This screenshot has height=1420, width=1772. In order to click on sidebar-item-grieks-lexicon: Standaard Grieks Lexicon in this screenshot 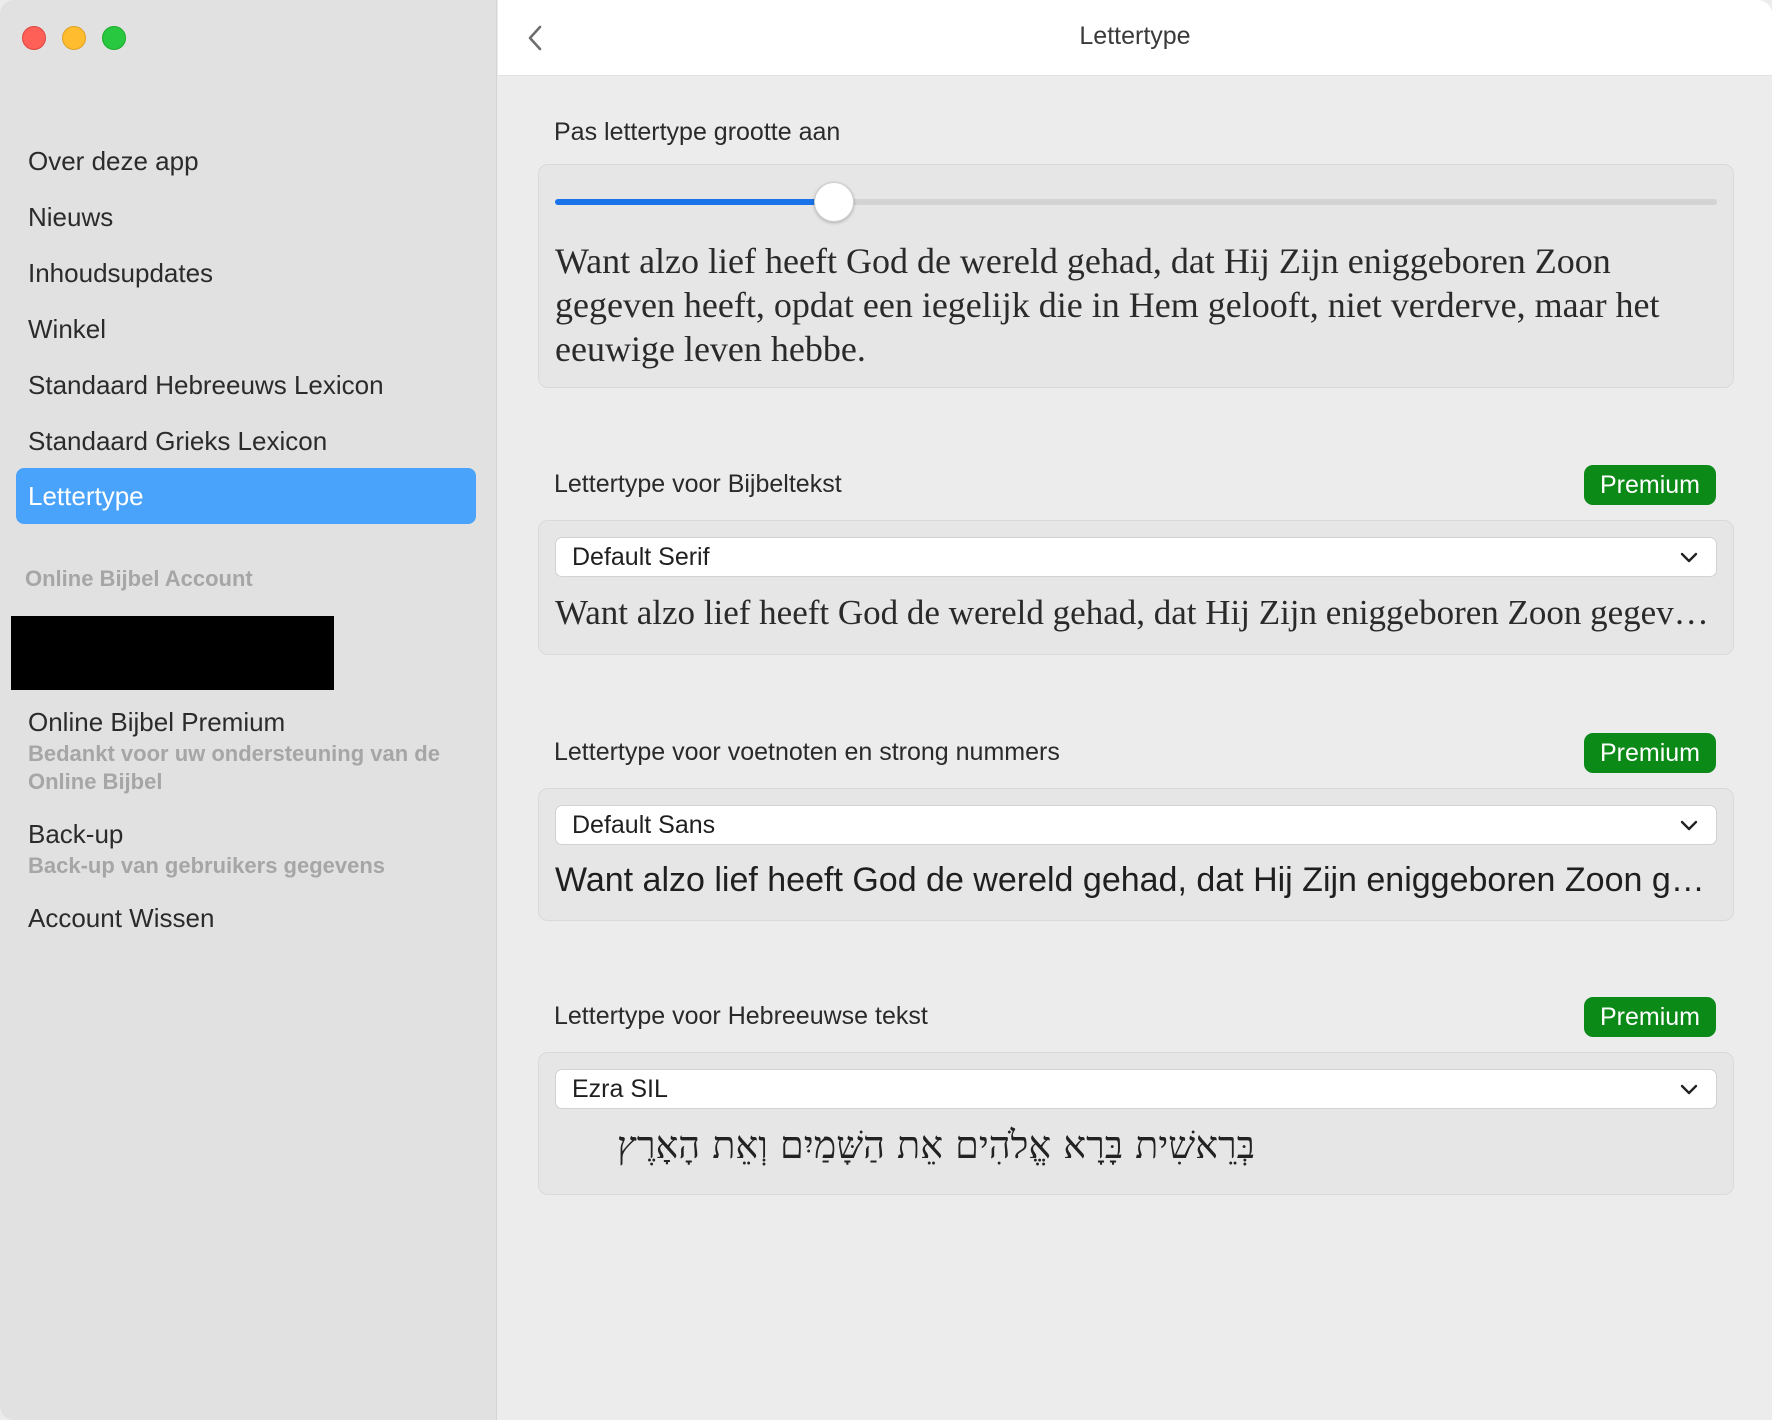, I will do `click(246, 441)`.